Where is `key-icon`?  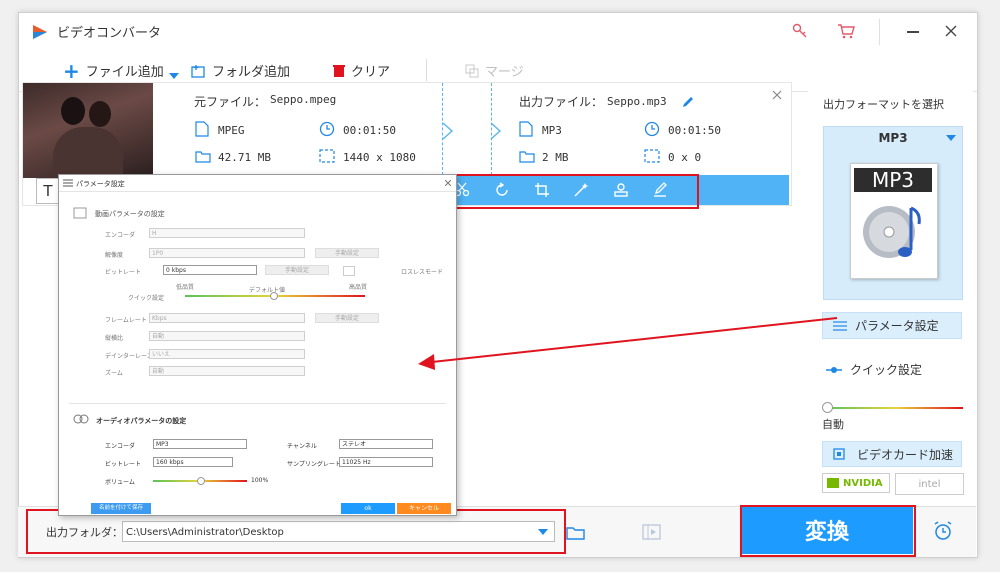 key-icon is located at coordinates (800, 31).